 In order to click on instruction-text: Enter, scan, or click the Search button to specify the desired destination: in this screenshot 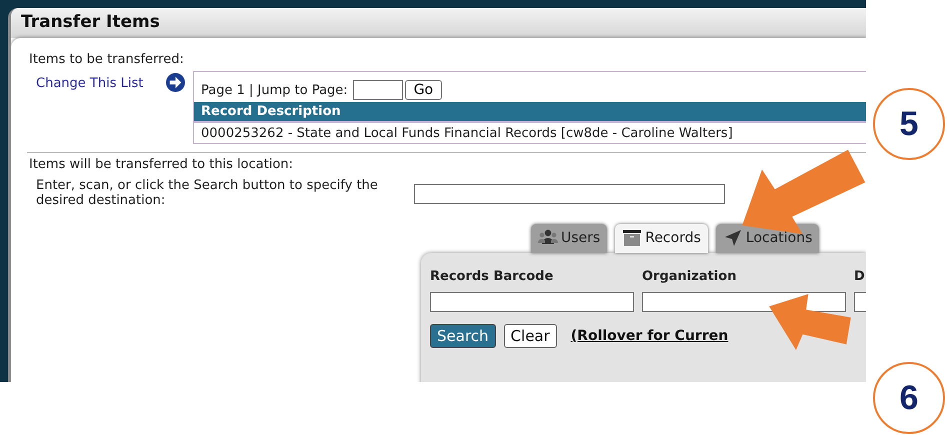, I will do `click(207, 193)`.